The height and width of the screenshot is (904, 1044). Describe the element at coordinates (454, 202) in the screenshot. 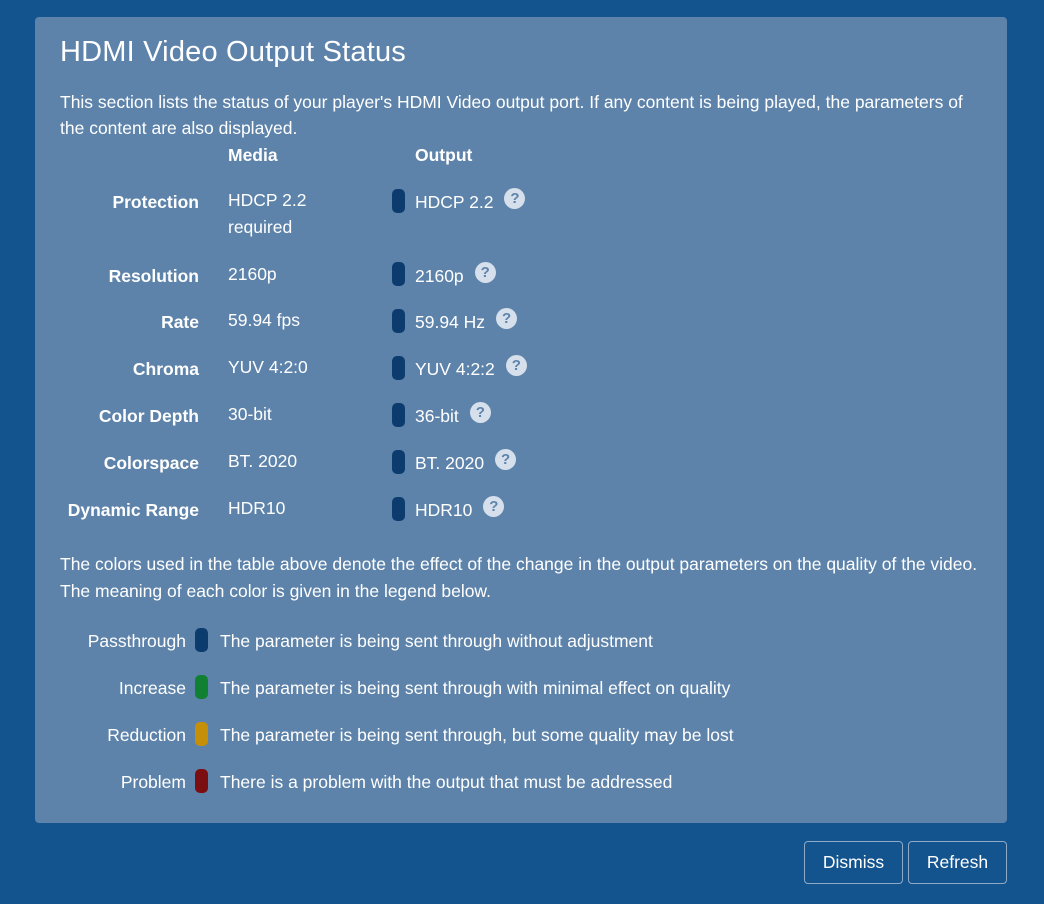

I see `output-value-protection: HDCP 2.2` at that location.